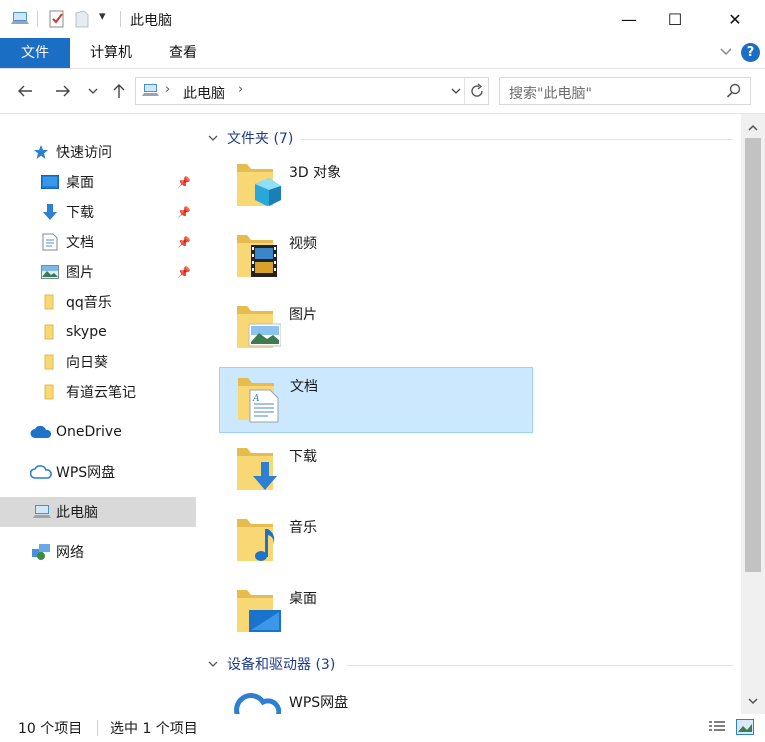  I want to click on sidebar-item-label: 有道云笔记, so click(101, 393).